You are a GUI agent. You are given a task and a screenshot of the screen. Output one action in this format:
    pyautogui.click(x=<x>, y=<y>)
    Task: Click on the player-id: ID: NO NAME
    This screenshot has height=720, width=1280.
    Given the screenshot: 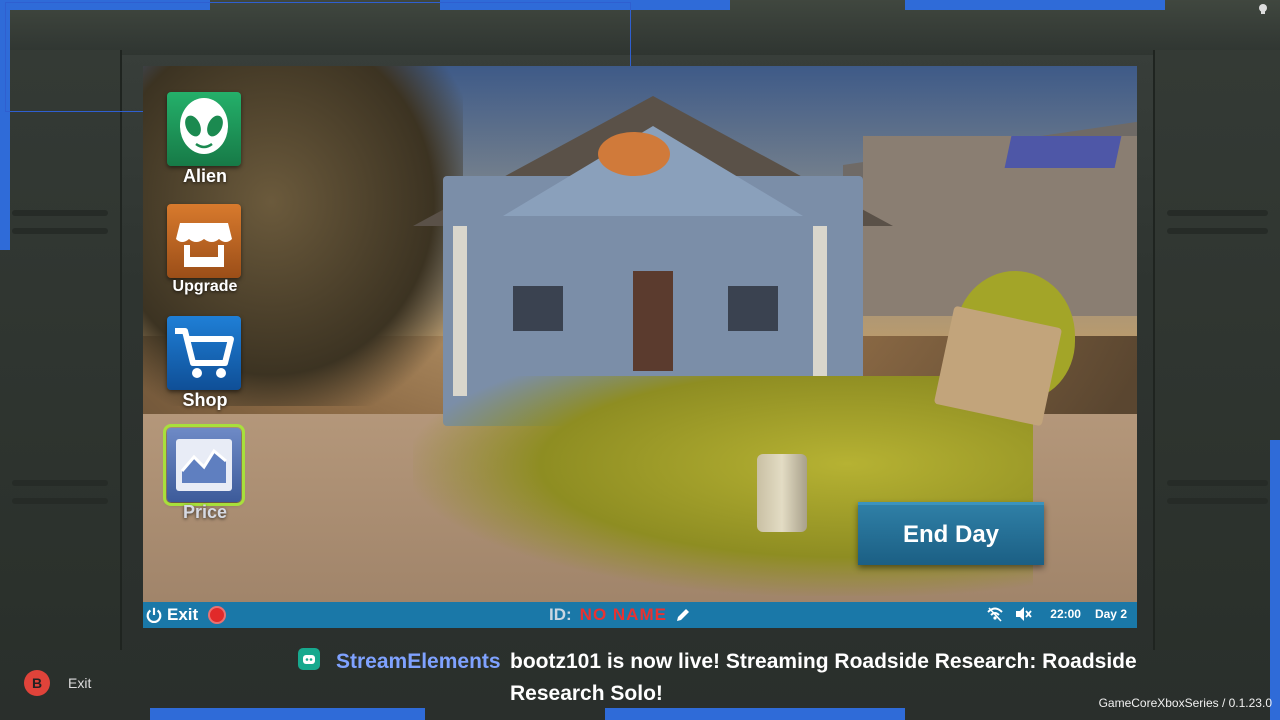 What is the action you would take?
    pyautogui.click(x=620, y=615)
    